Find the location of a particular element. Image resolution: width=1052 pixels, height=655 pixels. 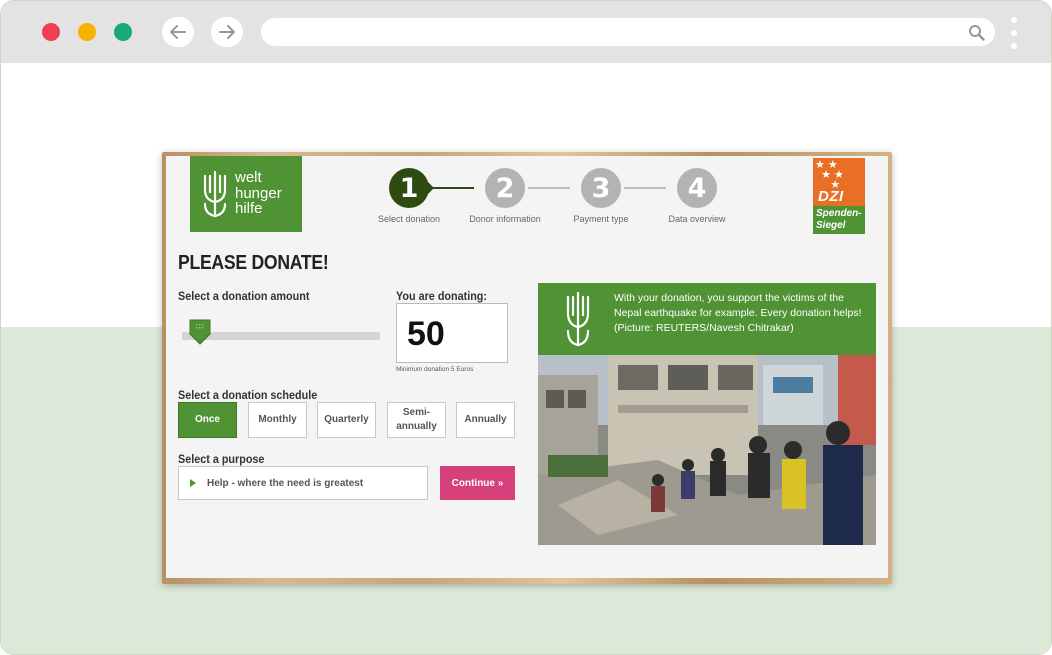

arrow-right-icon is located at coordinates (227, 32).